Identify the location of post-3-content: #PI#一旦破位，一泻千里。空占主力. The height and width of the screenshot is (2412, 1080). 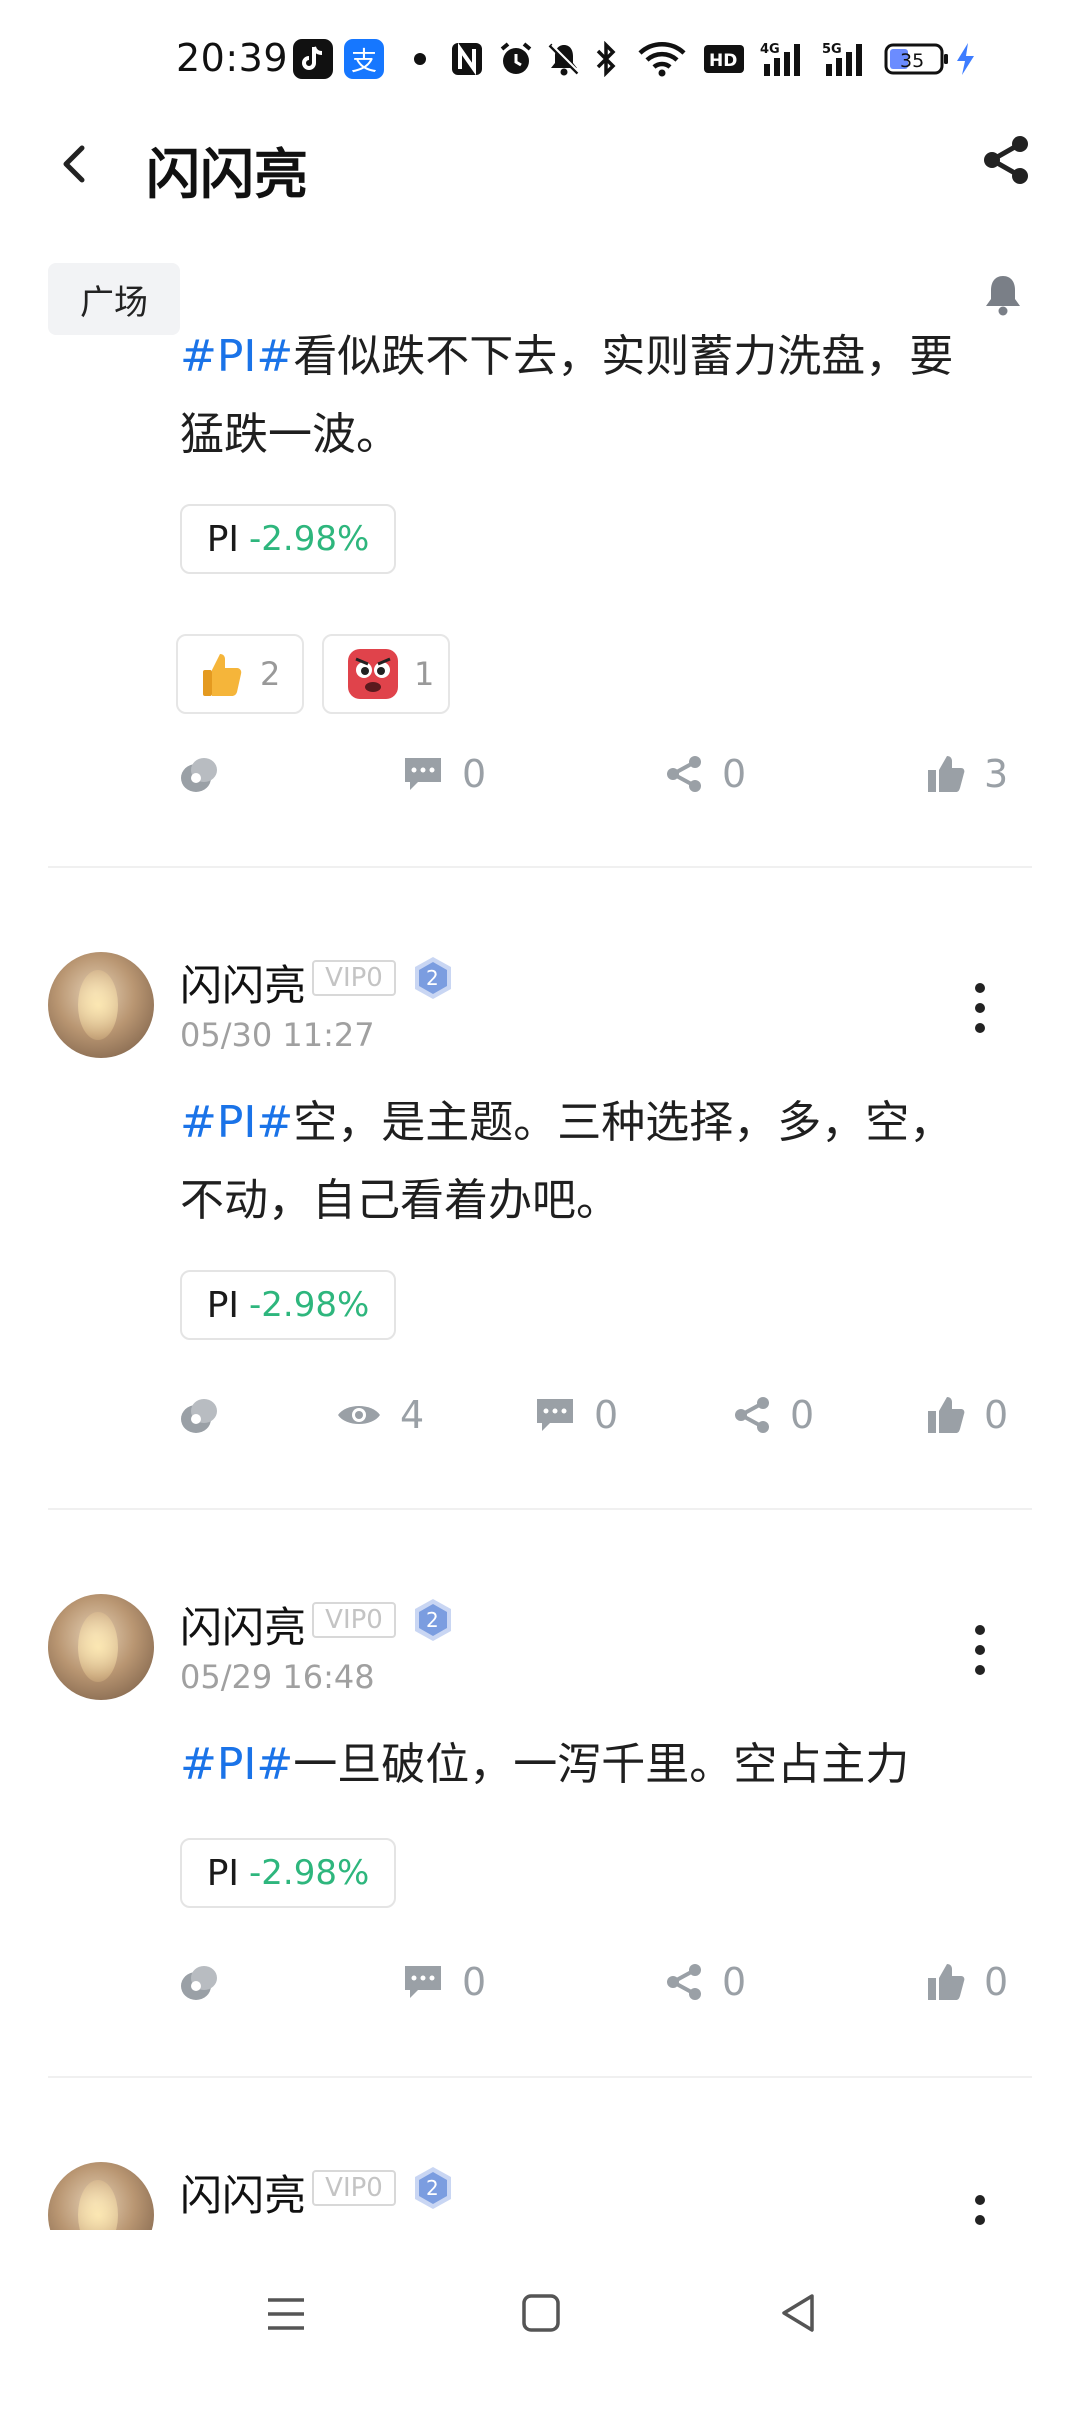
(610, 1765).